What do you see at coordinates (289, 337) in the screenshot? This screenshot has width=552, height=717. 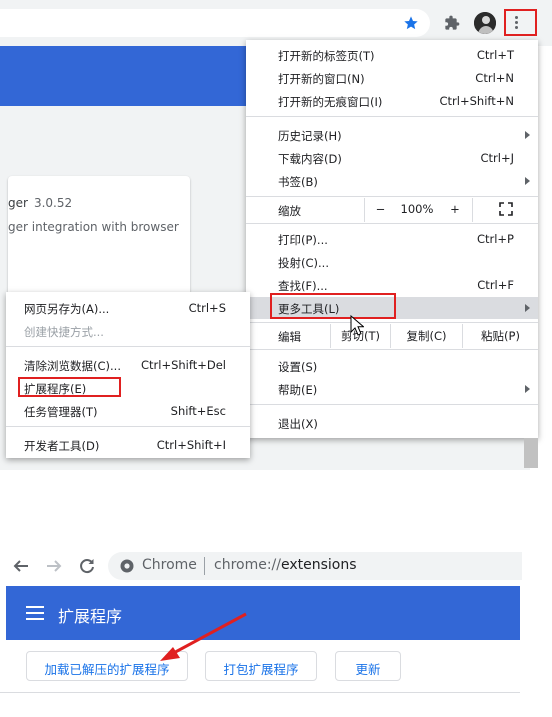 I see `edit-label: 编辑` at bounding box center [289, 337].